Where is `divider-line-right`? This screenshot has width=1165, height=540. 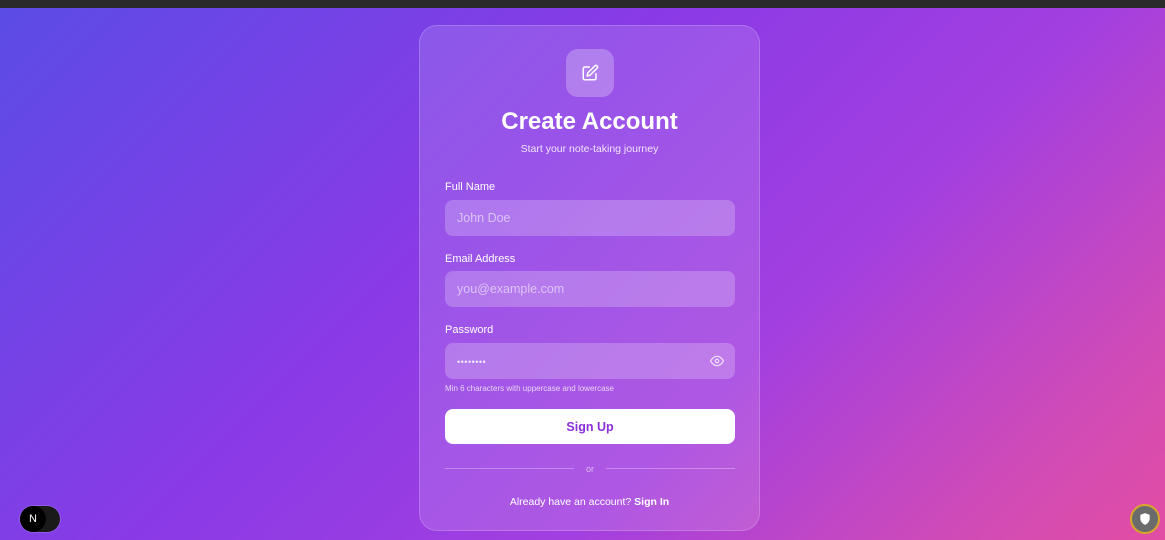
divider-line-right is located at coordinates (671, 468).